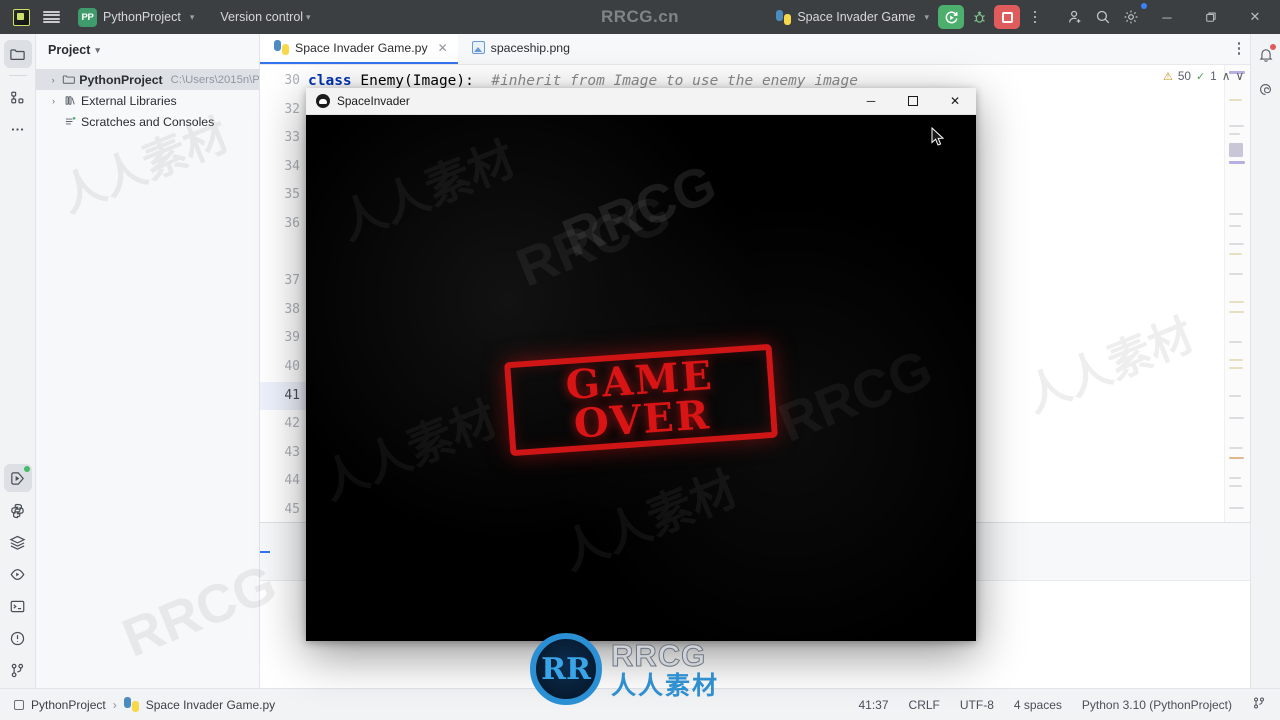  What do you see at coordinates (18, 510) in the screenshot?
I see `sidebar-item-python-packages` at bounding box center [18, 510].